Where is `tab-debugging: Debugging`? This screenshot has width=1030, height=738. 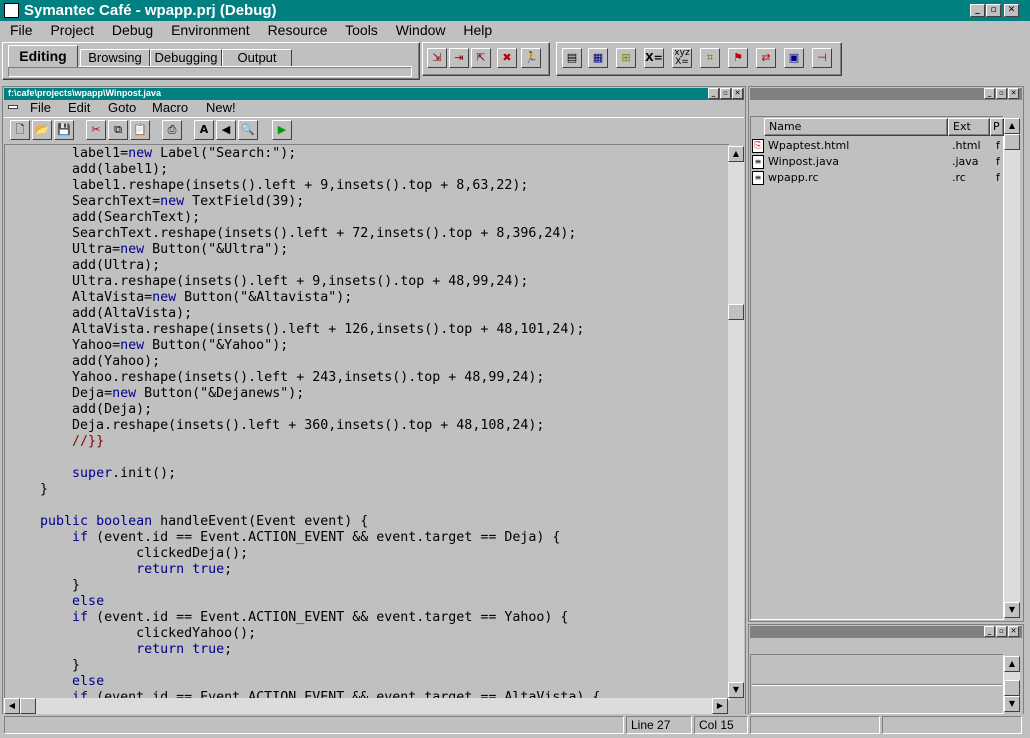
tab-debugging: Debugging is located at coordinates (186, 57).